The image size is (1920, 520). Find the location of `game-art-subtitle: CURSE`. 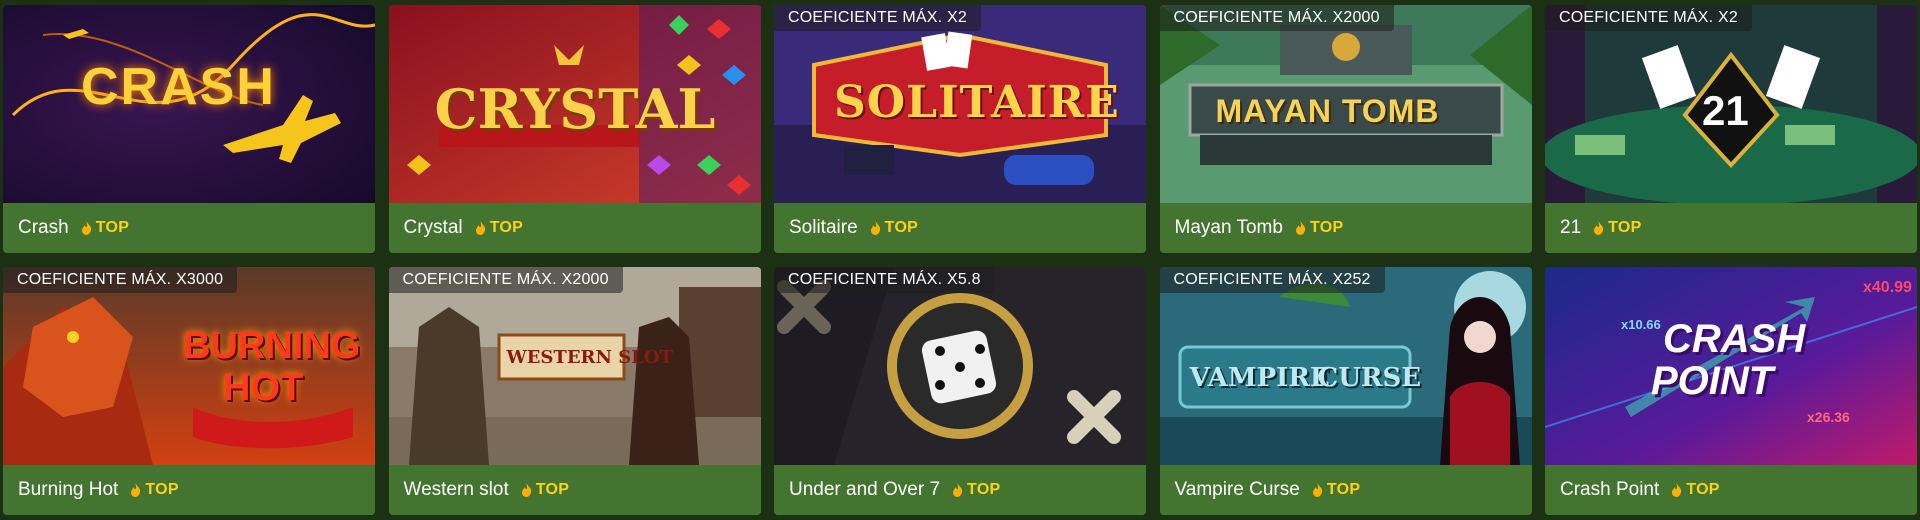

game-art-subtitle: CURSE is located at coordinates (1369, 378).